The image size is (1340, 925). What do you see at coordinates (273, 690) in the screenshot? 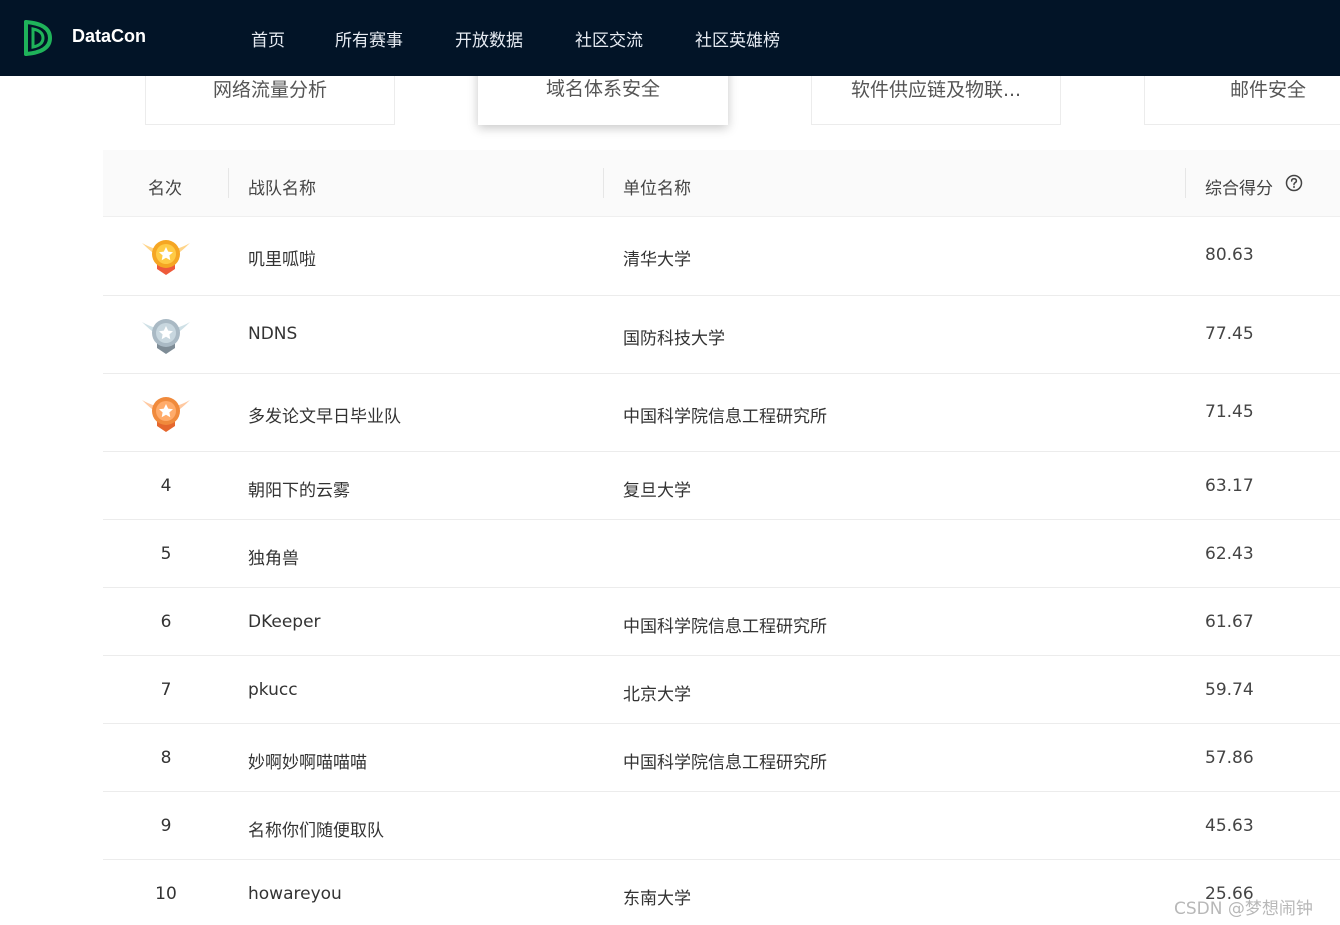
I see `team-name: pkucc` at bounding box center [273, 690].